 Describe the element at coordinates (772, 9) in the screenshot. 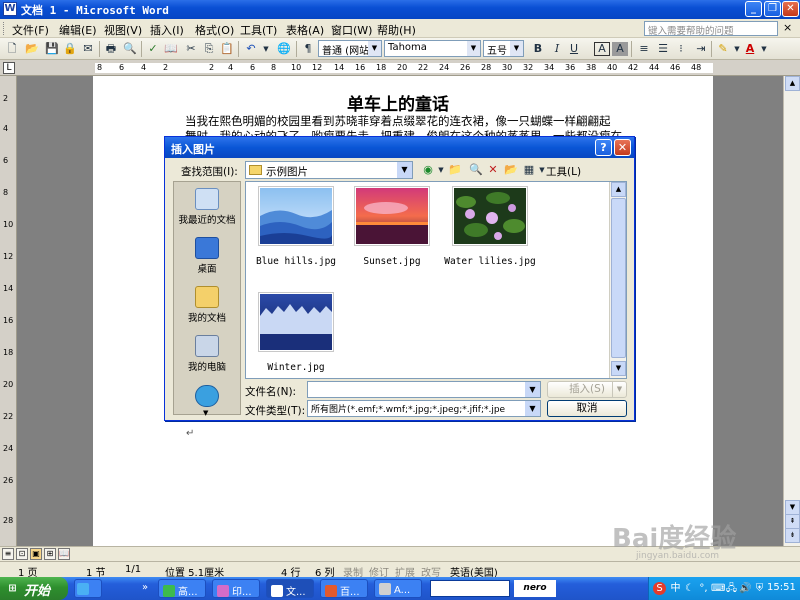

I see `restore-button: ❐` at that location.